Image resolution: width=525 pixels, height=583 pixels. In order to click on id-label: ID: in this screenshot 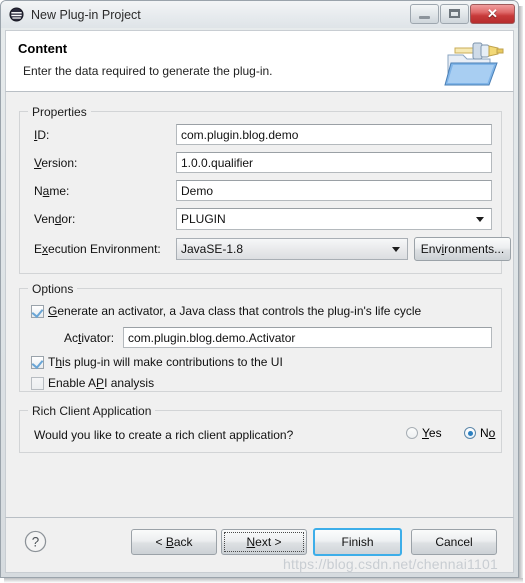, I will do `click(42, 135)`.